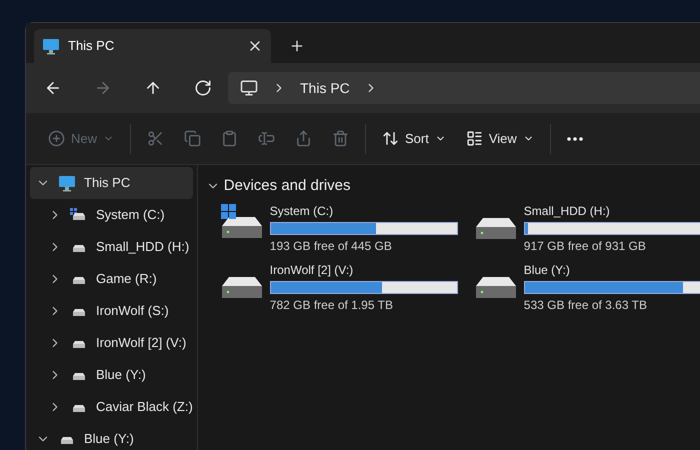  What do you see at coordinates (303, 138) in the screenshot?
I see `share-icon` at bounding box center [303, 138].